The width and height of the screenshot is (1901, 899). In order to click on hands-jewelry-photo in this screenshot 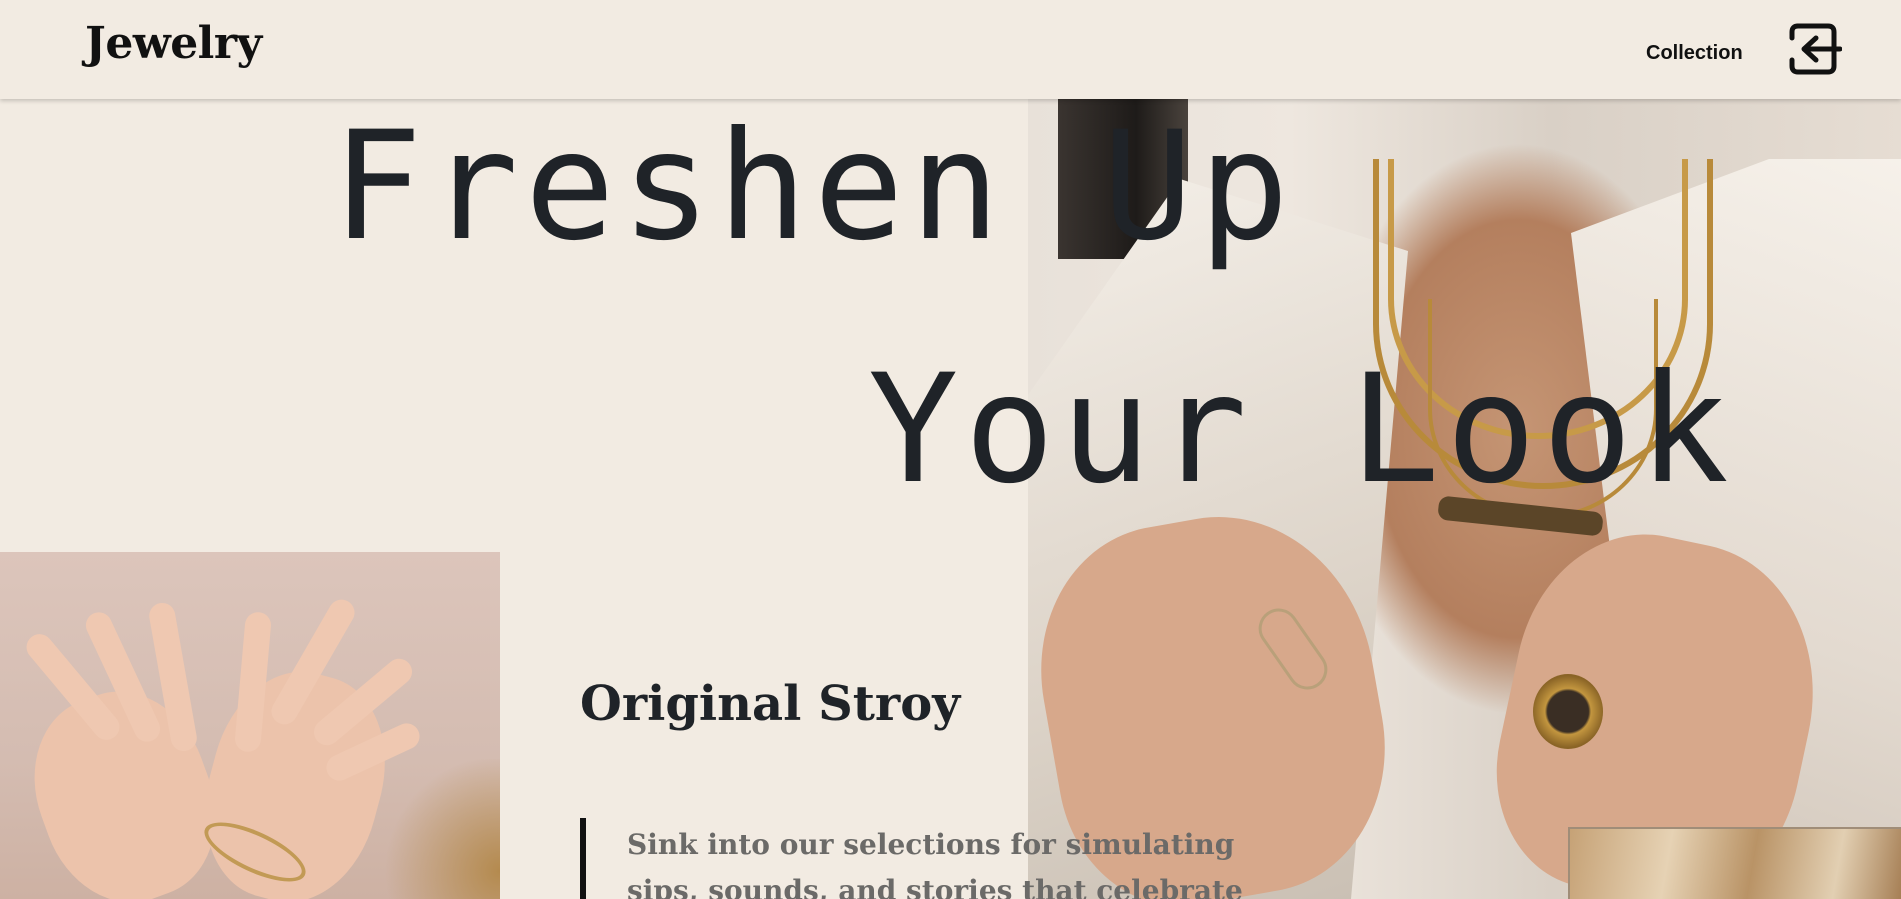, I will do `click(250, 725)`.